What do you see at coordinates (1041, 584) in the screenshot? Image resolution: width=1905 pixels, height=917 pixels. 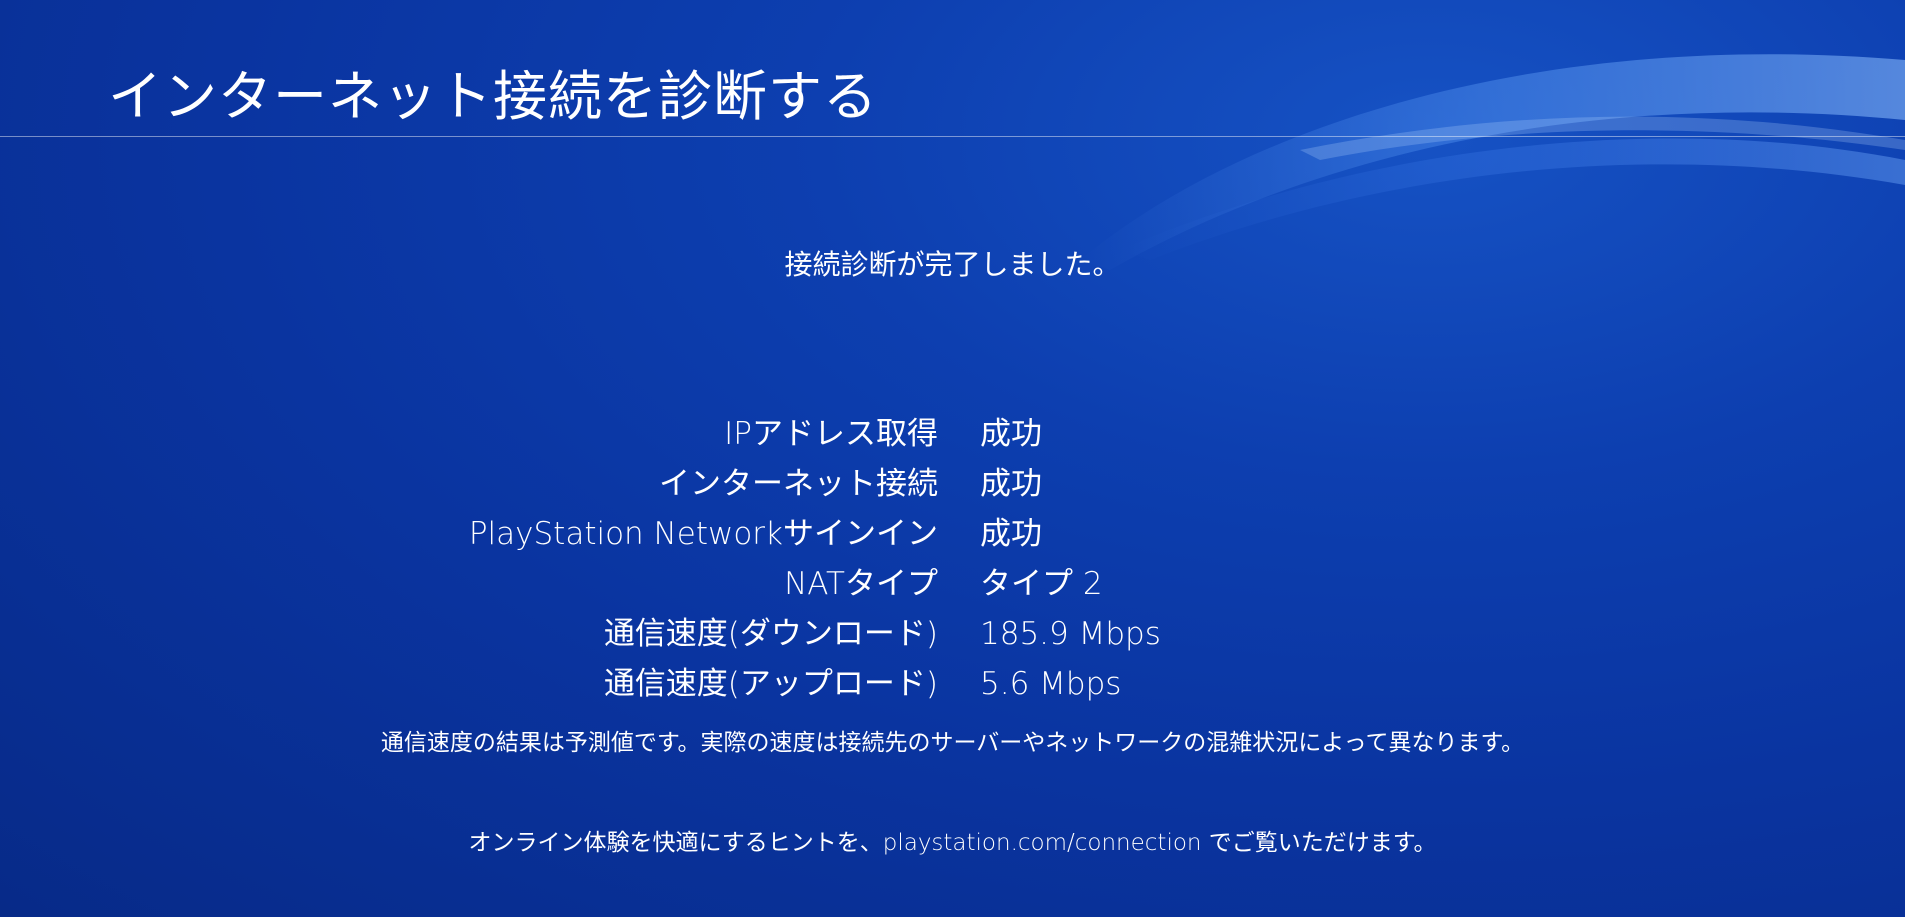 I see `result-value: タイプ 2` at bounding box center [1041, 584].